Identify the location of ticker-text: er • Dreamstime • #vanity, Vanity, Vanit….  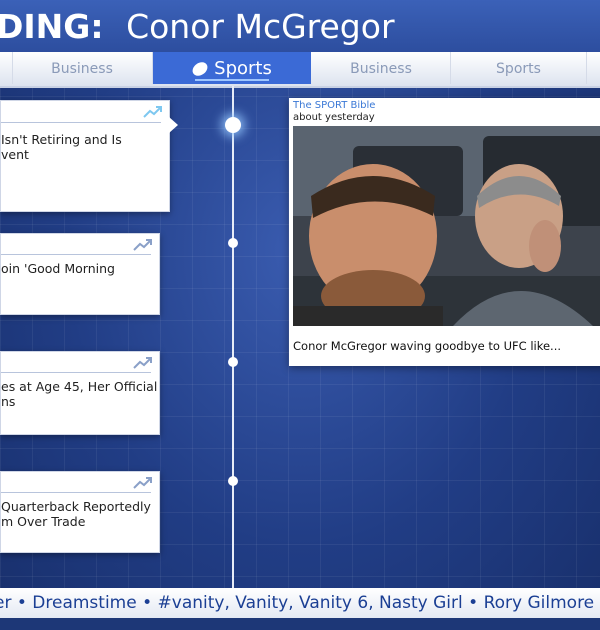
(300, 603).